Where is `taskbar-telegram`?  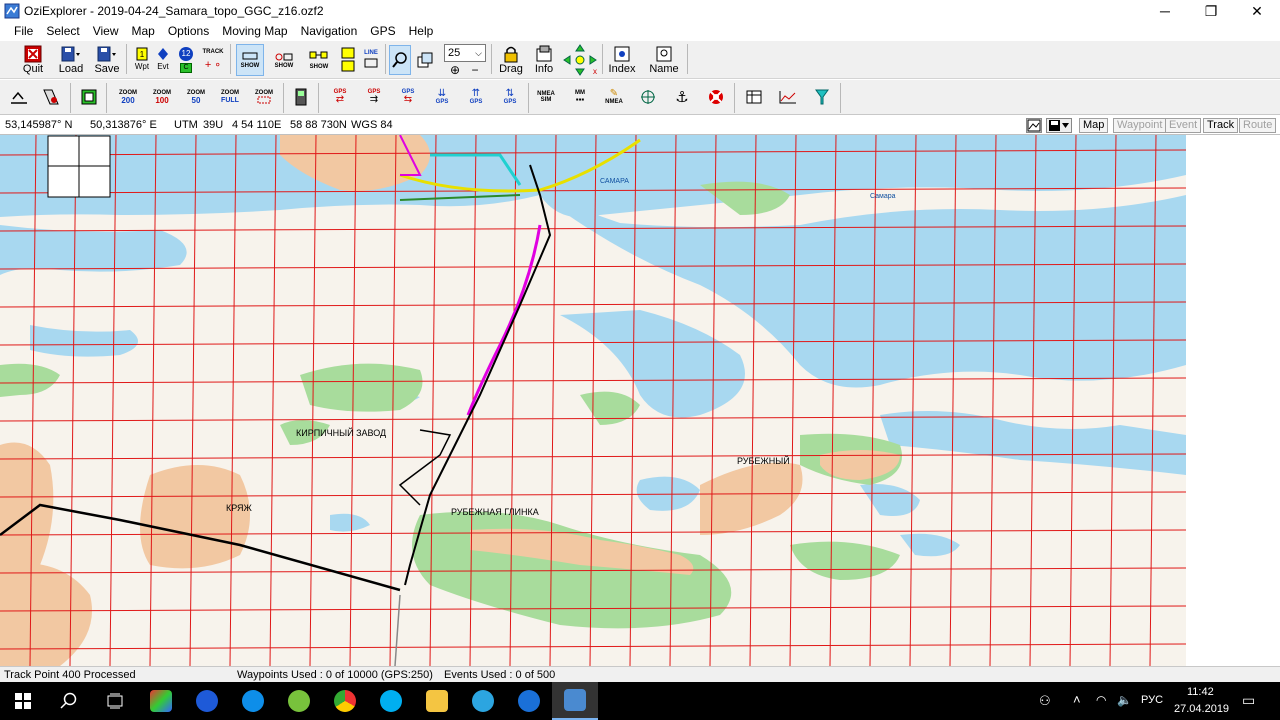 taskbar-telegram is located at coordinates (483, 701).